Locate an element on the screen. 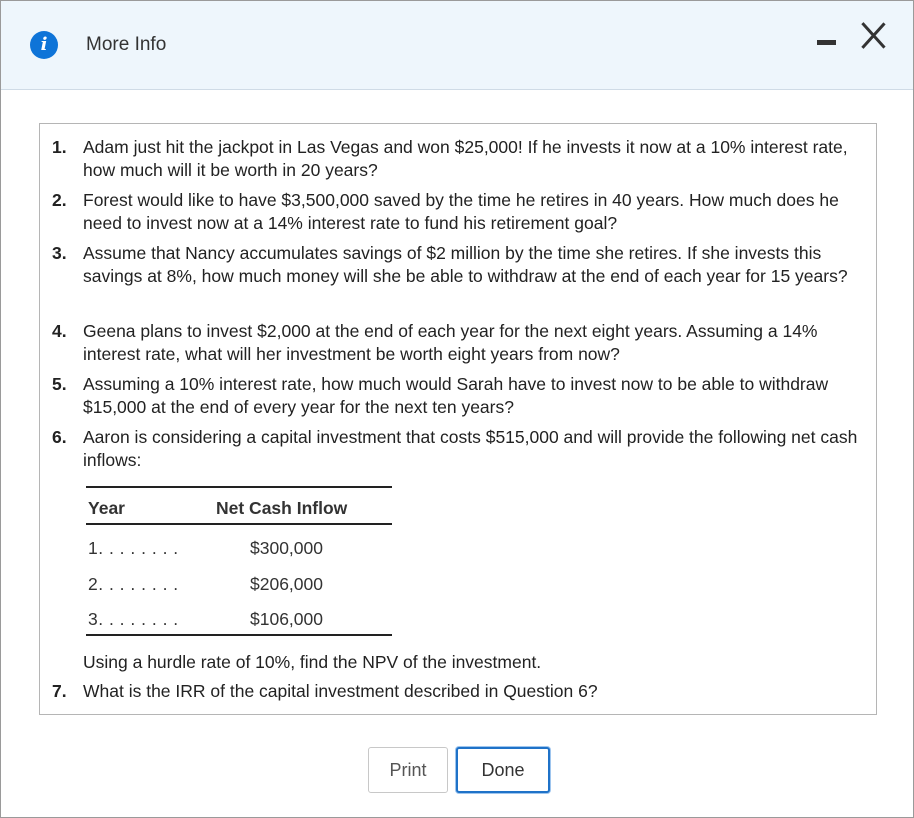 This screenshot has width=914, height=818. table-cell-year: 3. . . . . . . . is located at coordinates (133, 619).